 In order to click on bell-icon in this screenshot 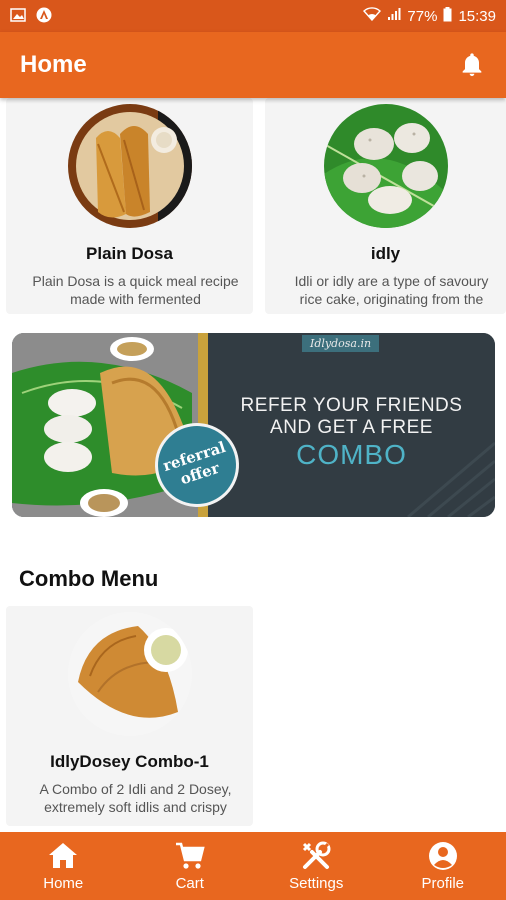, I will do `click(472, 65)`.